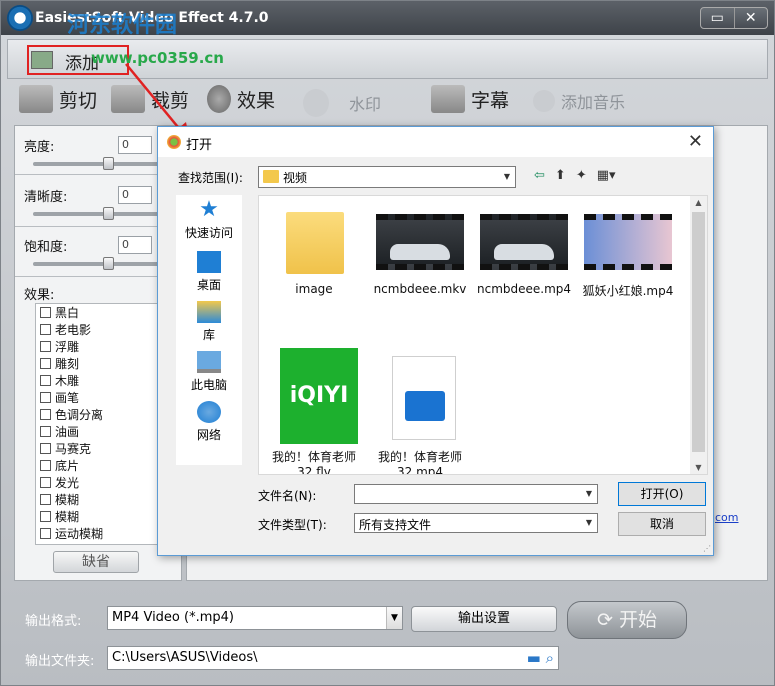  Describe the element at coordinates (67, 381) in the screenshot. I see `effect-label: 木雕` at that location.